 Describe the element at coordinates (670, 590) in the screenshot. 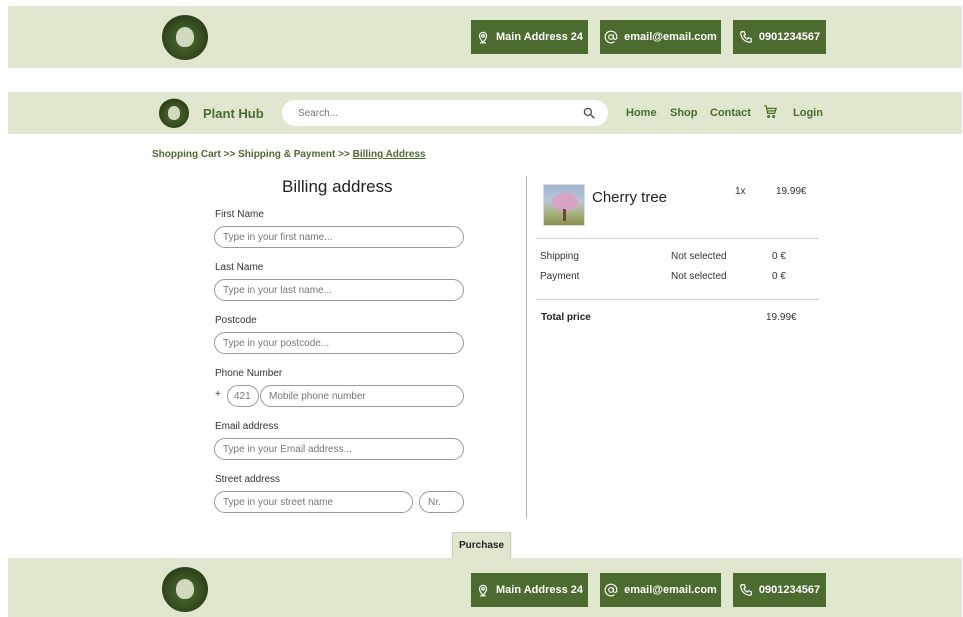

I see `footer-email-label: email@email.com` at that location.